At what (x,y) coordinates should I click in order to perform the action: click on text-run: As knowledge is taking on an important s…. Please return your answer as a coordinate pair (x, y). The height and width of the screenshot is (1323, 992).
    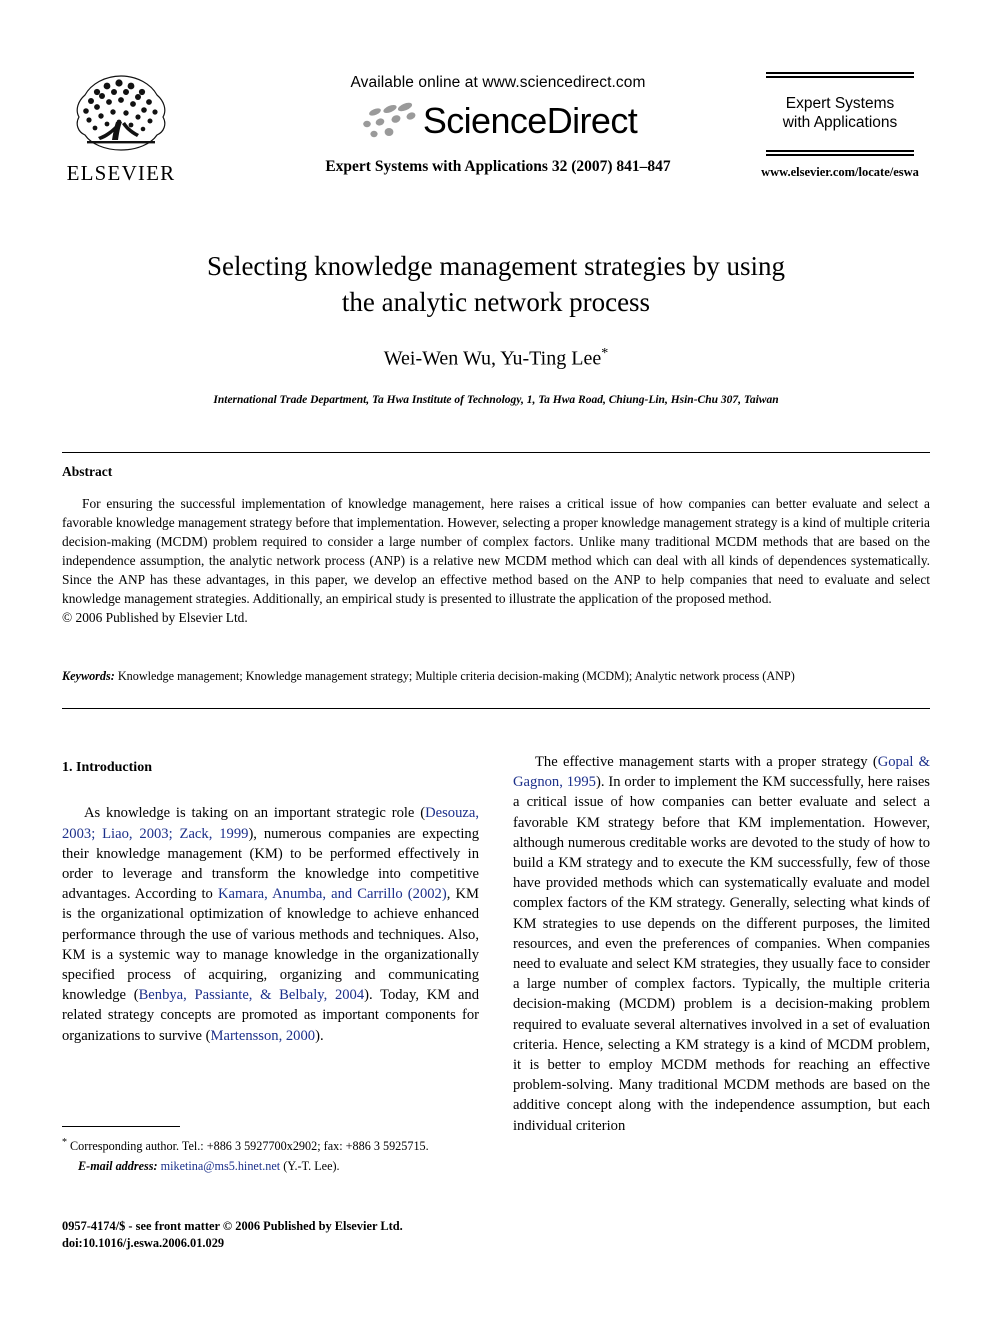
    Looking at the image, I should click on (255, 813).